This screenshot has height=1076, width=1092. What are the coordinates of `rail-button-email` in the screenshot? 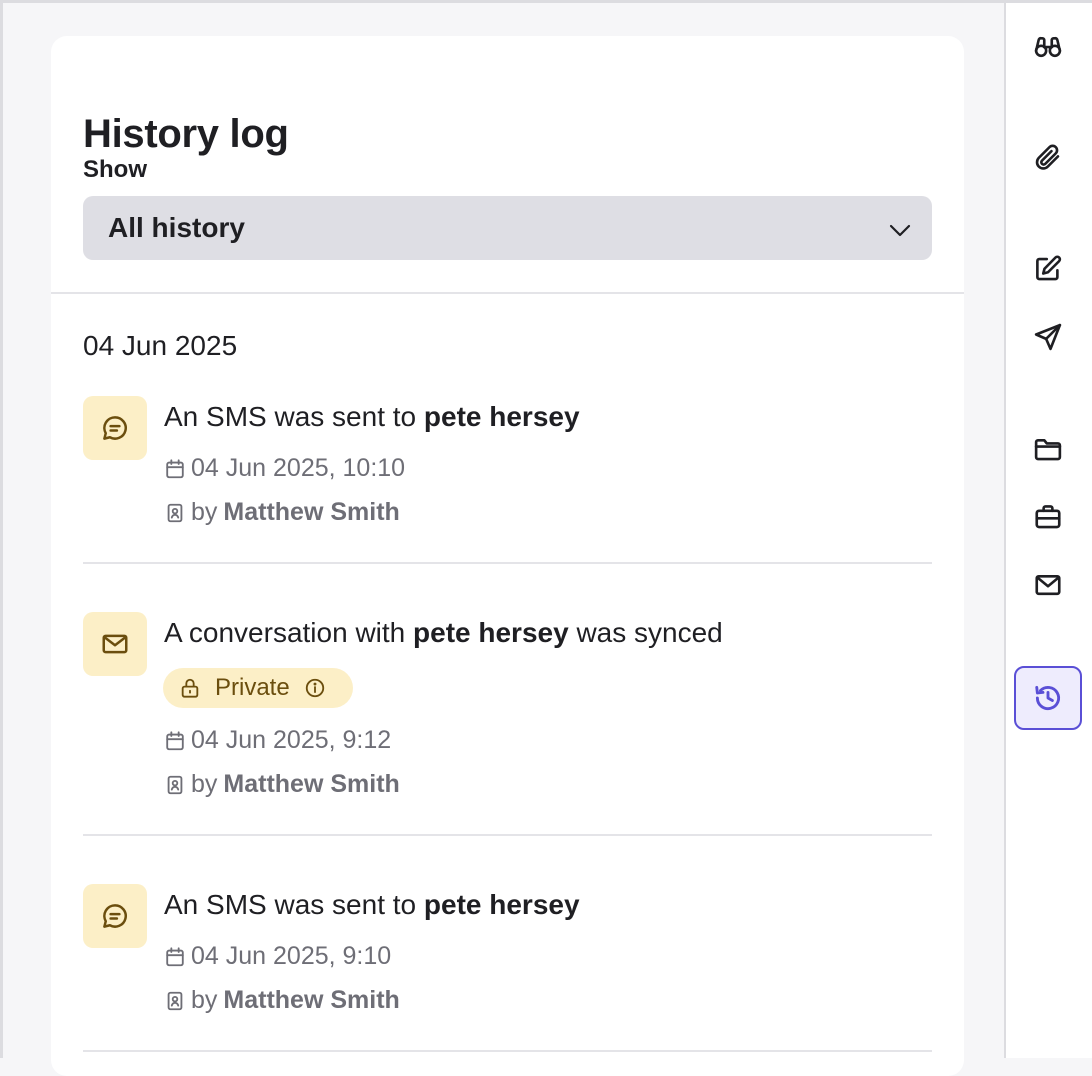 It's located at (1048, 585).